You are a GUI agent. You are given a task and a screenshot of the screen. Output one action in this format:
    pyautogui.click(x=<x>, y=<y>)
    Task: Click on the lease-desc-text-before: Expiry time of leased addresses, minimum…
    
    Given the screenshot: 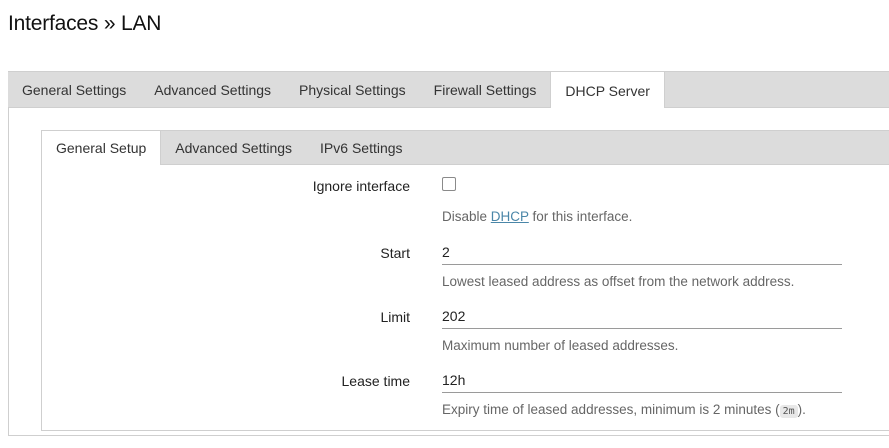 What is the action you would take?
    pyautogui.click(x=611, y=409)
    